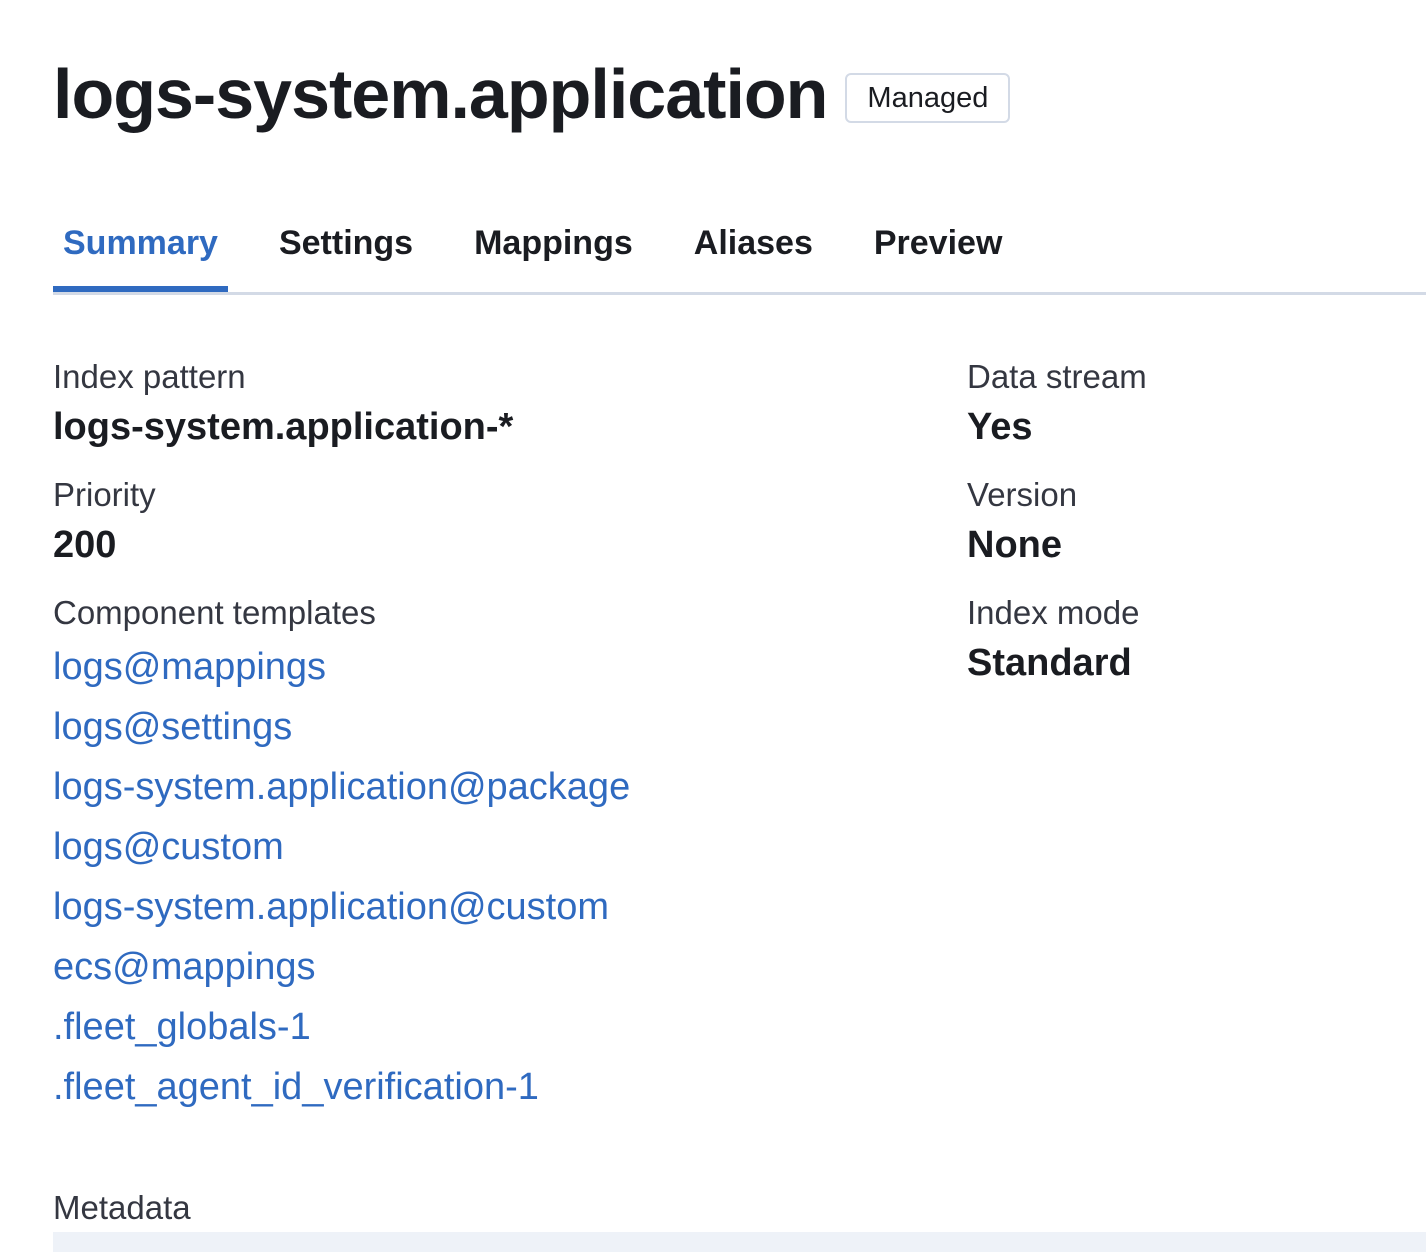  Describe the element at coordinates (440, 94) in the screenshot. I see `page-title: logs-system.application` at that location.